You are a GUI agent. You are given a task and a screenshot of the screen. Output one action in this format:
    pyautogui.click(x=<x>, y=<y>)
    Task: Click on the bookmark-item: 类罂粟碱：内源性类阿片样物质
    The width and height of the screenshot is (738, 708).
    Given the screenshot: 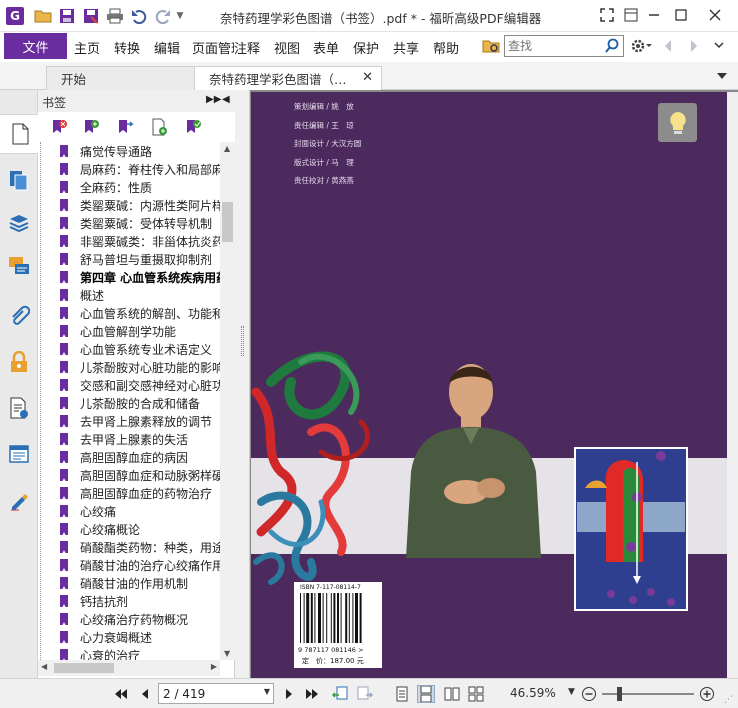 What is the action you would take?
    pyautogui.click(x=129, y=205)
    